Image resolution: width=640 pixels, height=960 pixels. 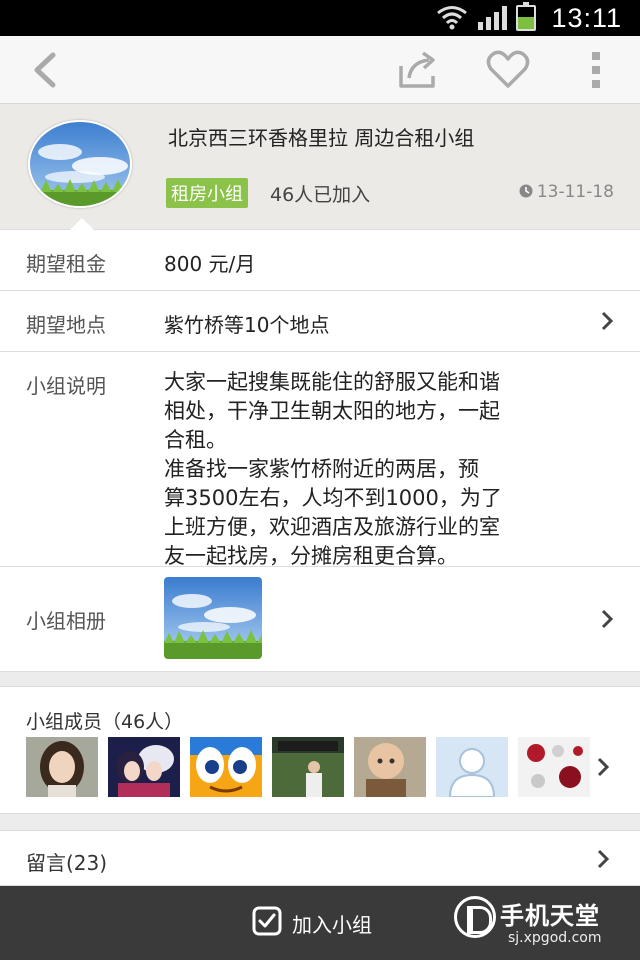 I want to click on group-title: 北京西三环香格里拉 周边合租小组, so click(x=321, y=138).